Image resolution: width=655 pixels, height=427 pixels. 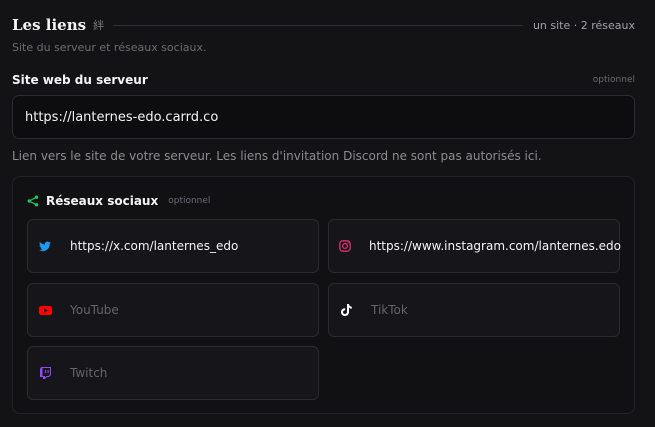 I want to click on section-header: Les liens 絆 un site · 2 réseaux, so click(x=323, y=25).